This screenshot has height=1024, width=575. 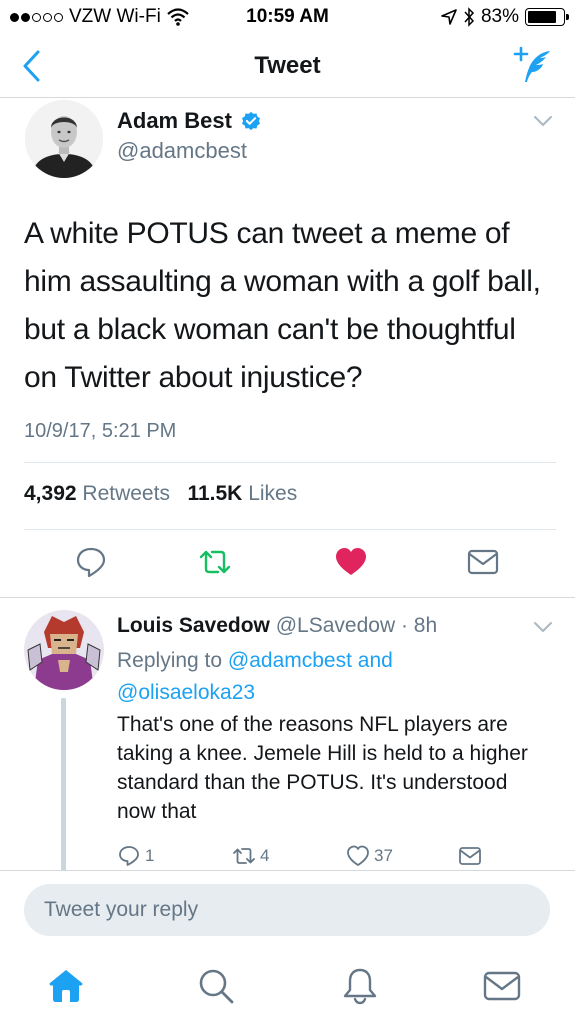 I want to click on likes-stat: 11.5K Likes, so click(x=242, y=493).